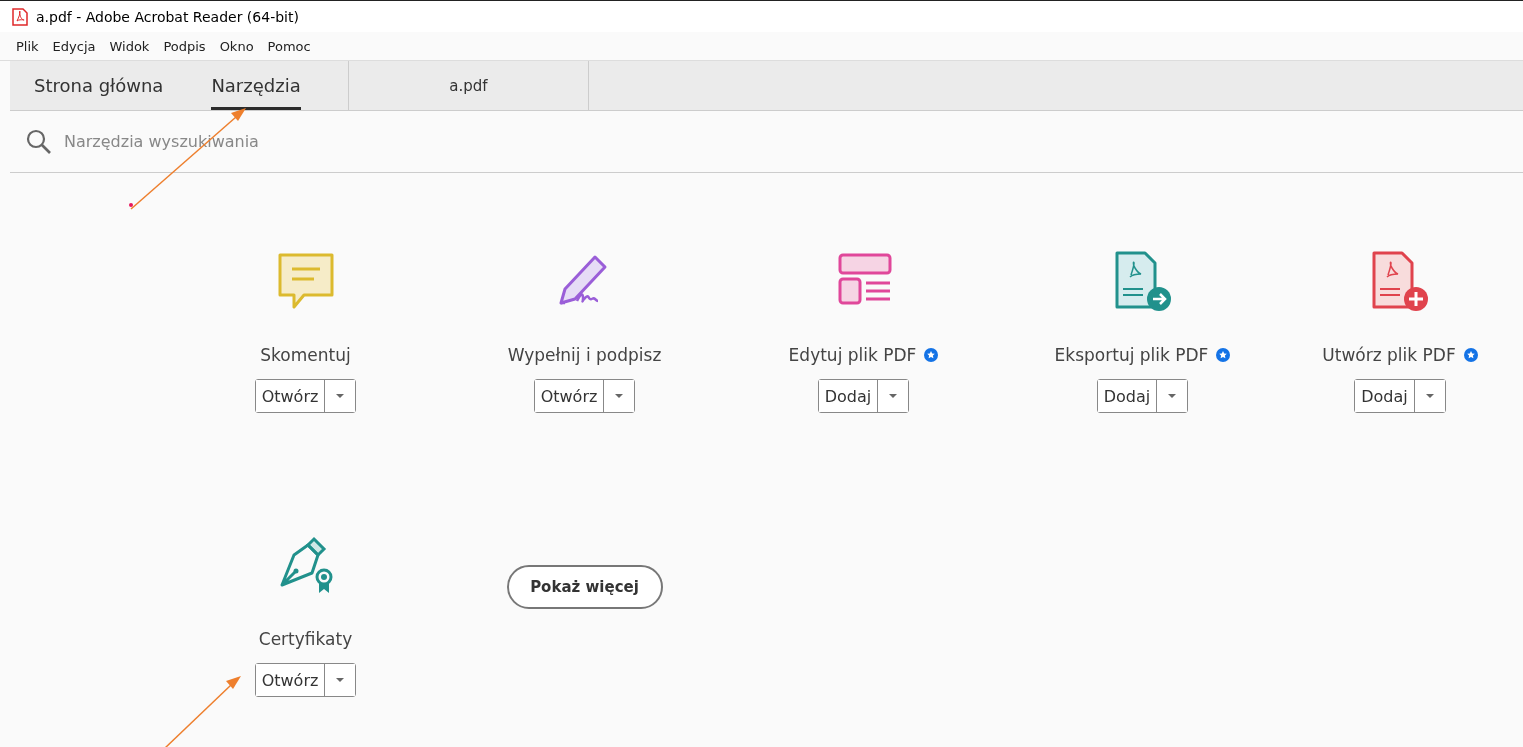  Describe the element at coordinates (74, 46) in the screenshot. I see `menu-item: Edycja` at that location.